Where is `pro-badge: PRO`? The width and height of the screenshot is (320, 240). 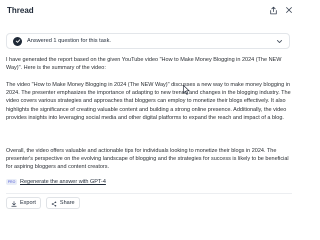 pro-badge: PRO is located at coordinates (11, 182).